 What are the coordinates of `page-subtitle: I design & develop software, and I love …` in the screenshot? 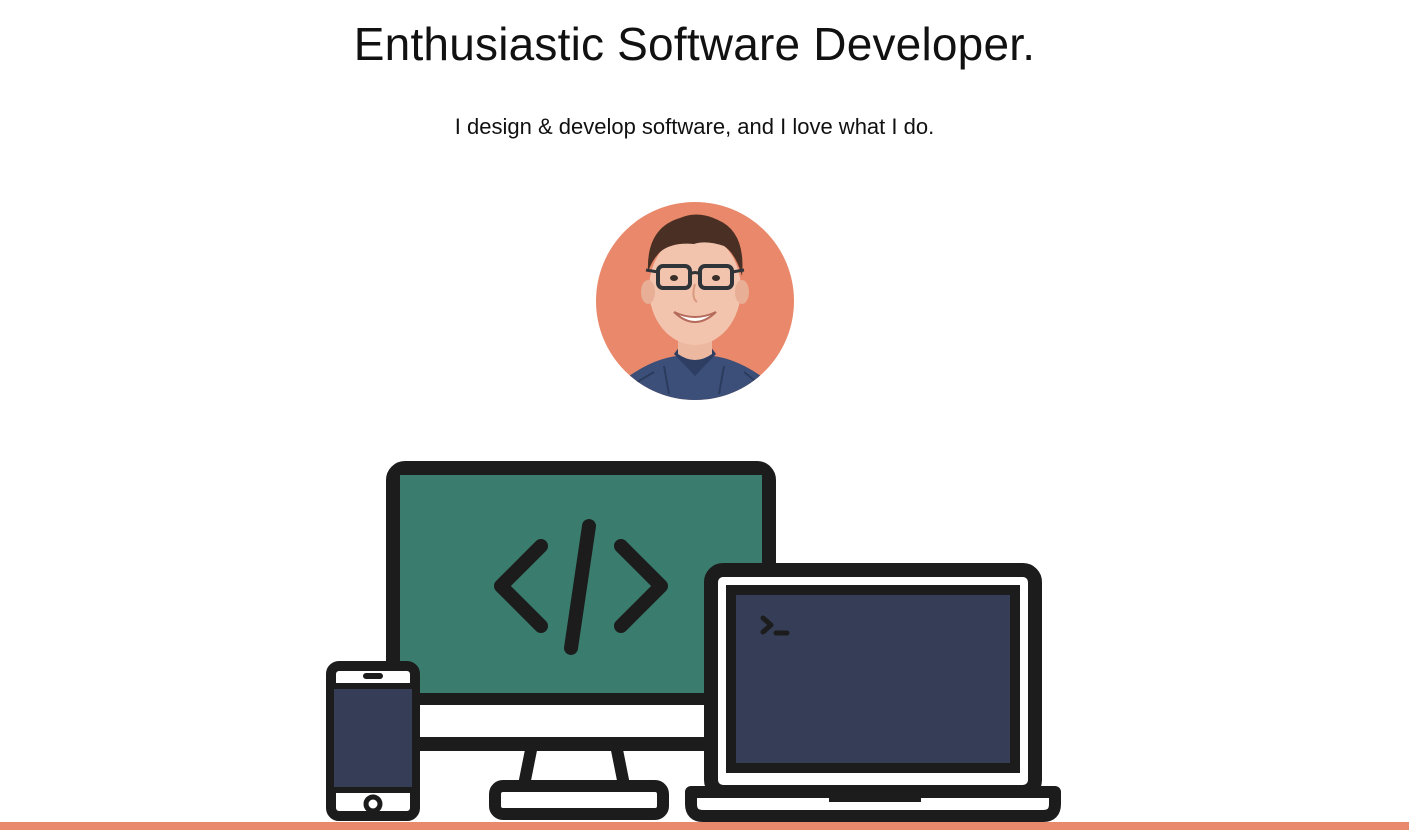 It's located at (694, 126).